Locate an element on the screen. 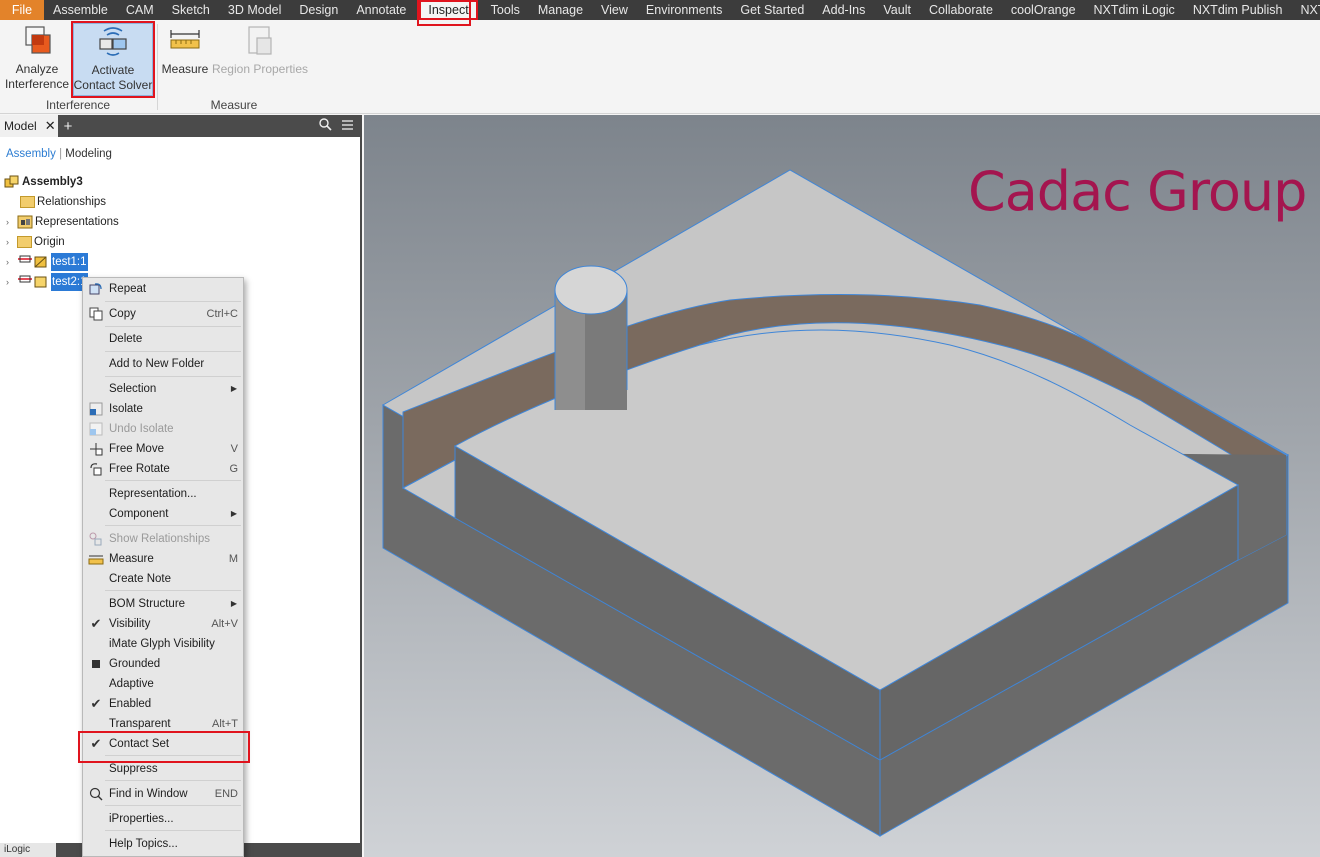  search-icon is located at coordinates (325, 126).